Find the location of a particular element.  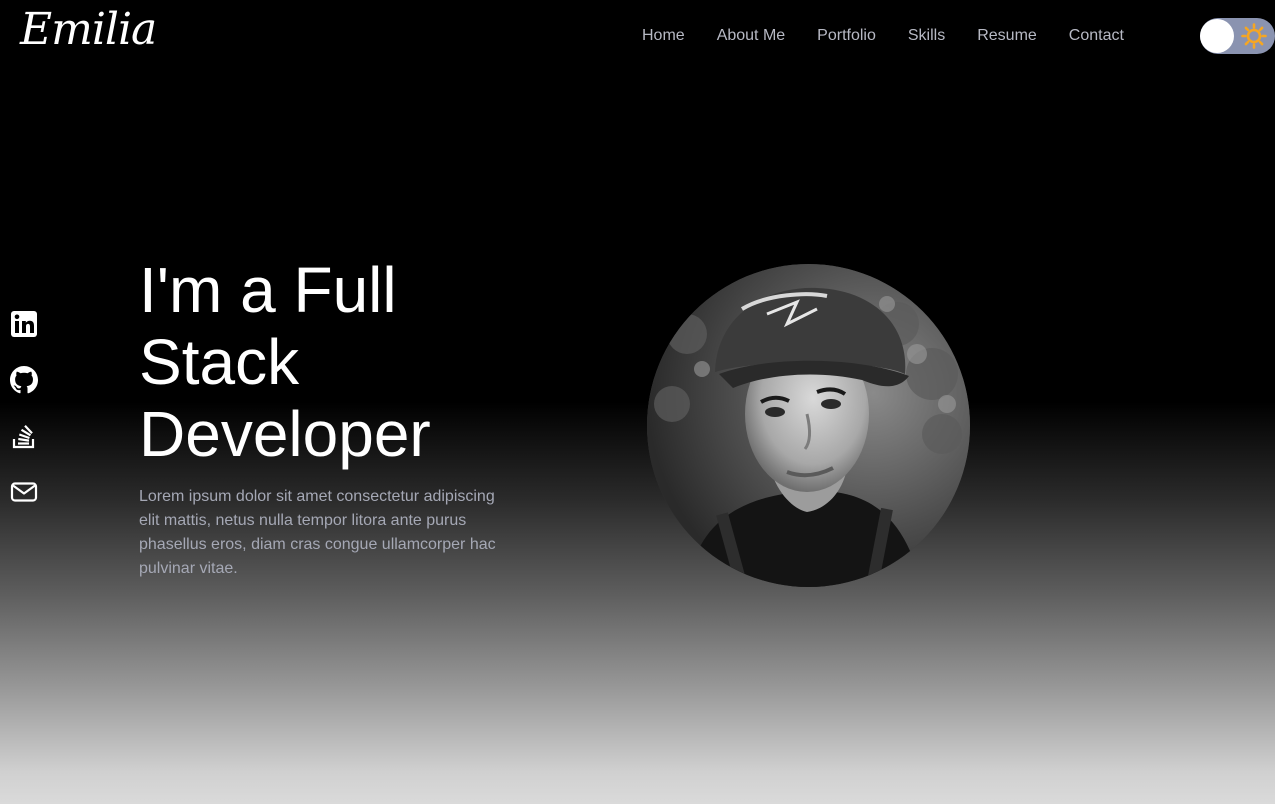

hero-title-line: Developer is located at coordinates (285, 434).